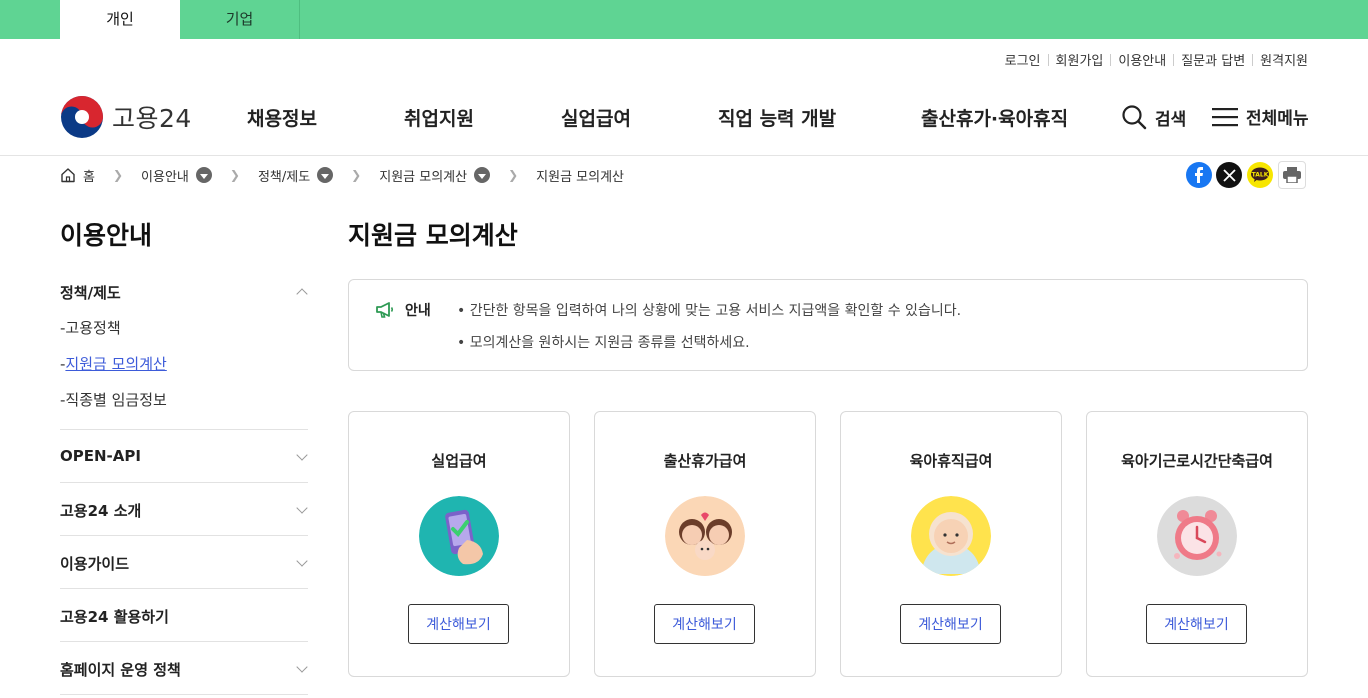  I want to click on card-title: 실업급여, so click(459, 461).